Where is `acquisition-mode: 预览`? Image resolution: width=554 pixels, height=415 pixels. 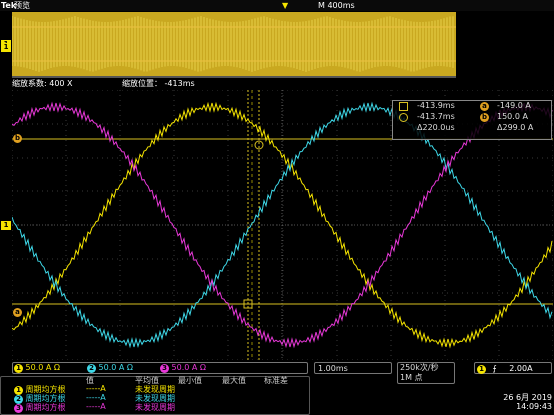
acquisition-mode: 预览 is located at coordinates (22, 5).